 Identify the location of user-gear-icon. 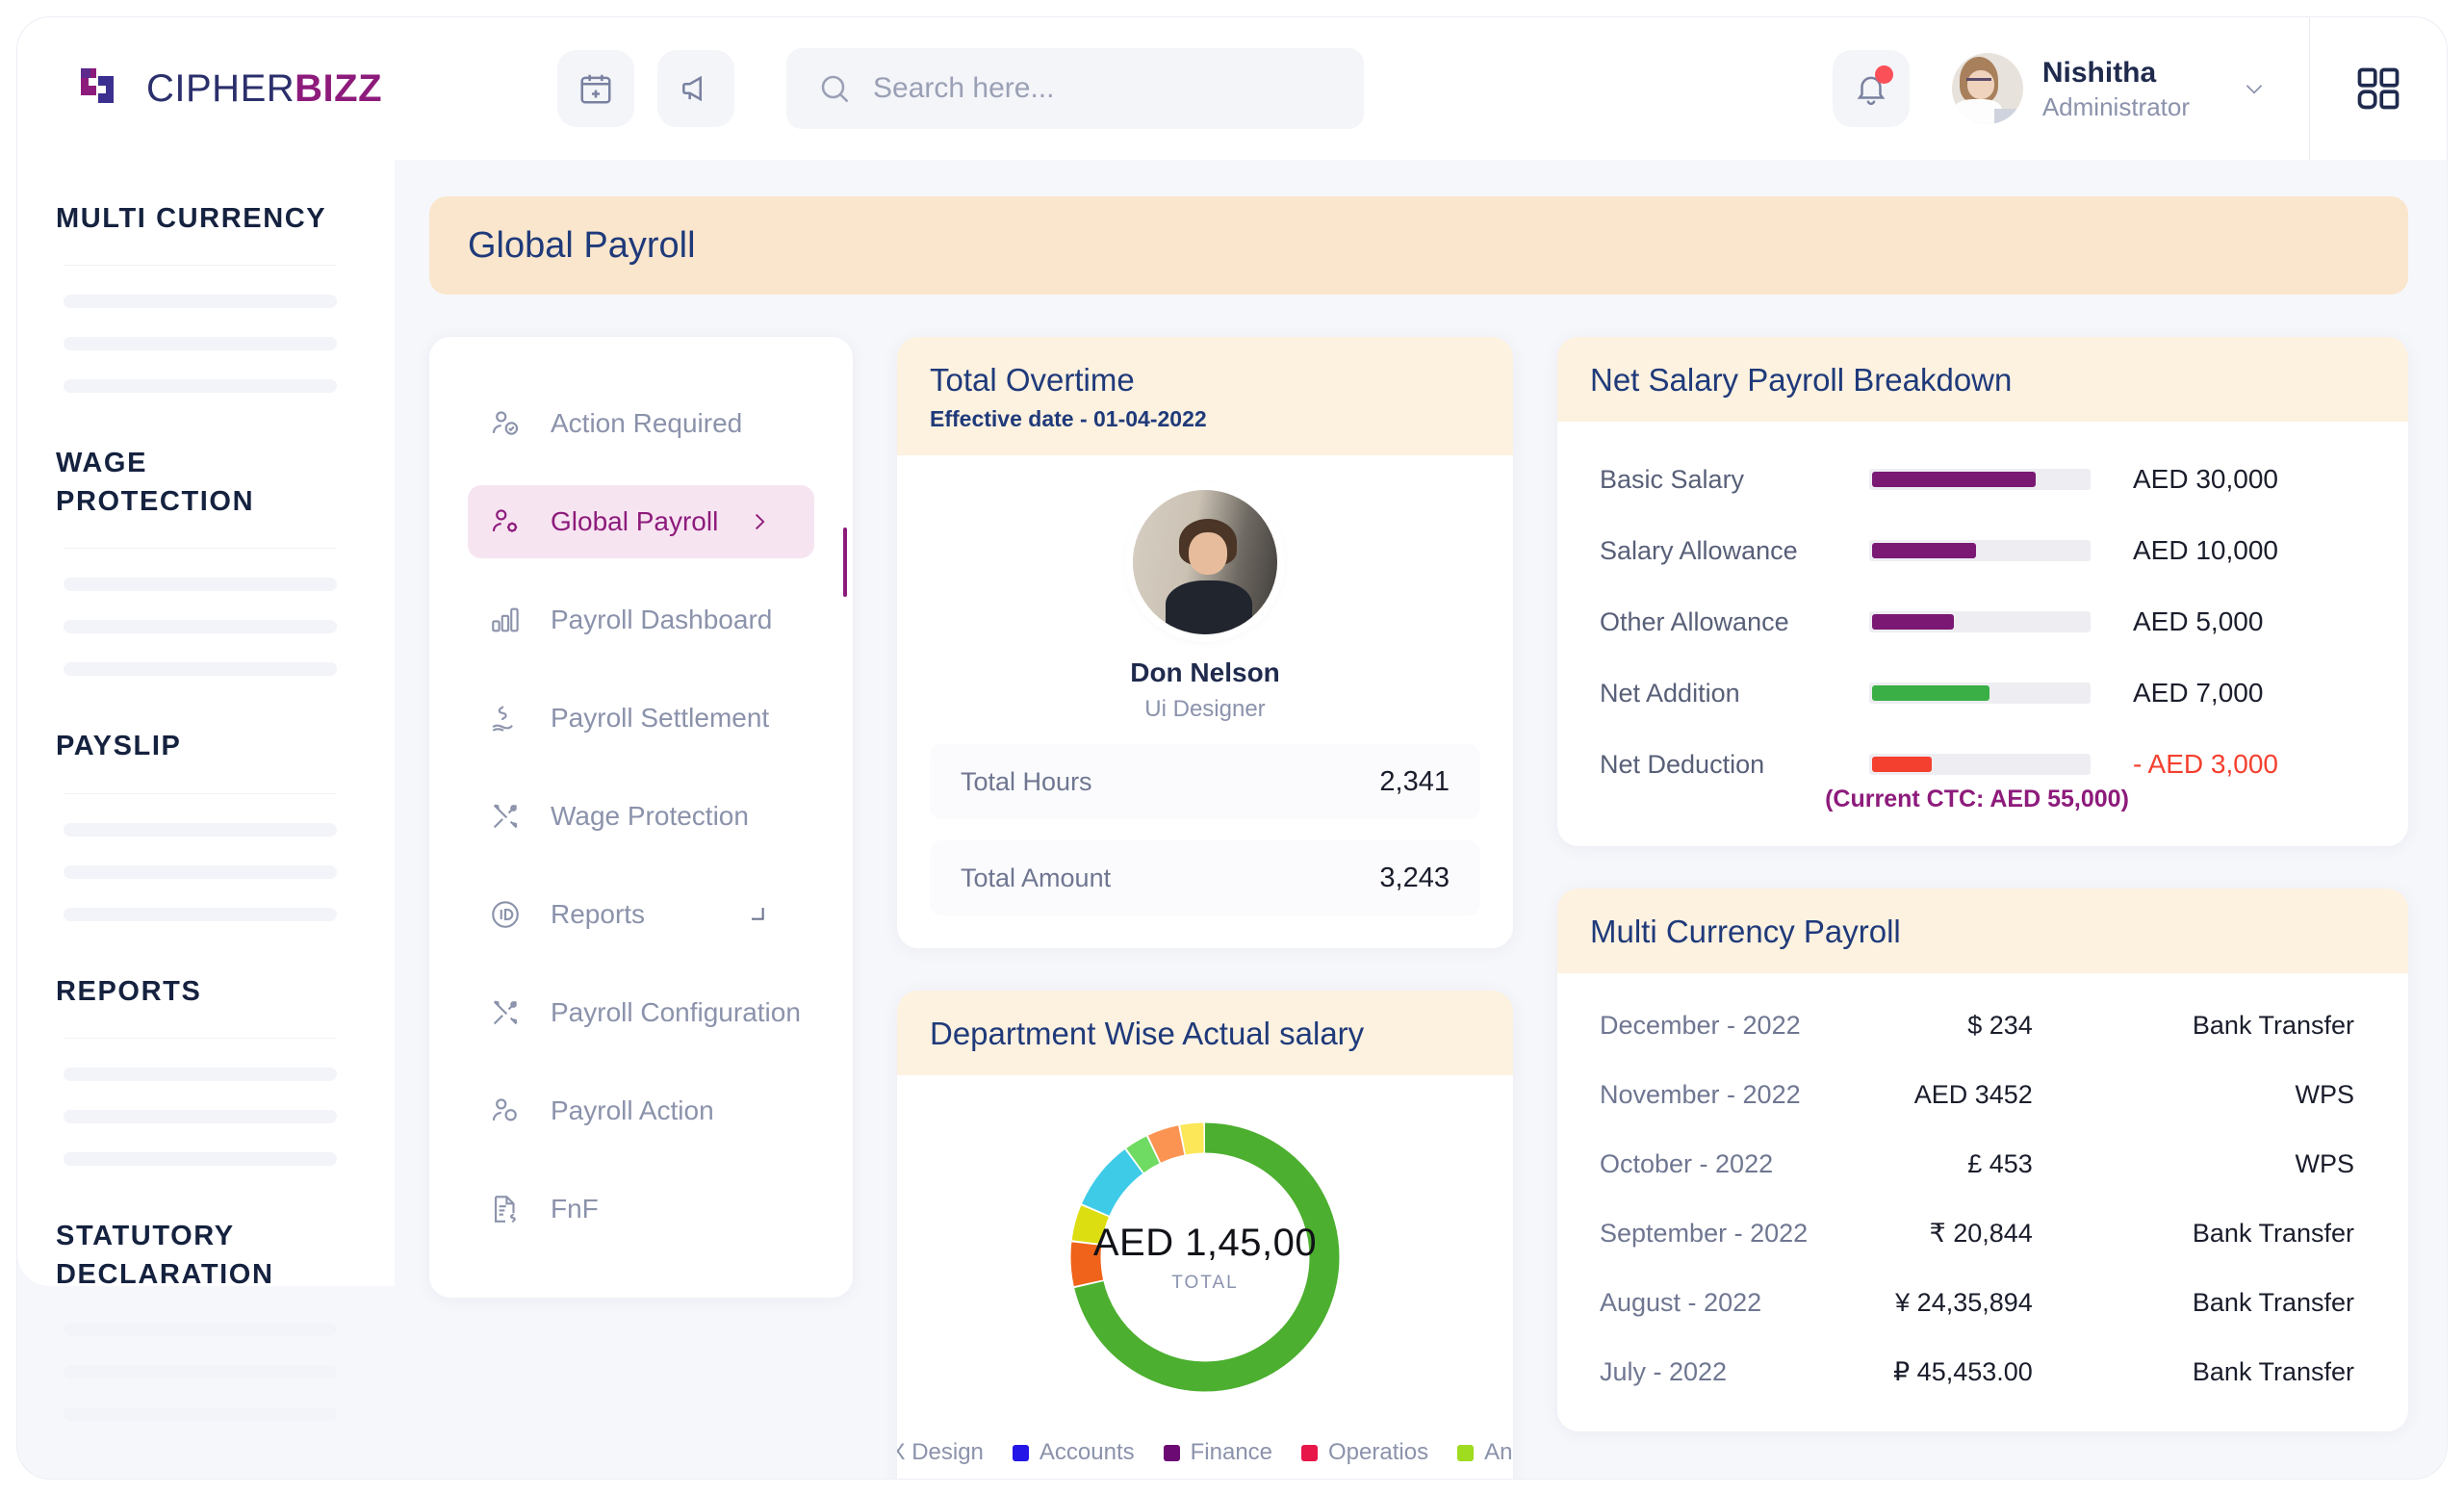
(505, 520).